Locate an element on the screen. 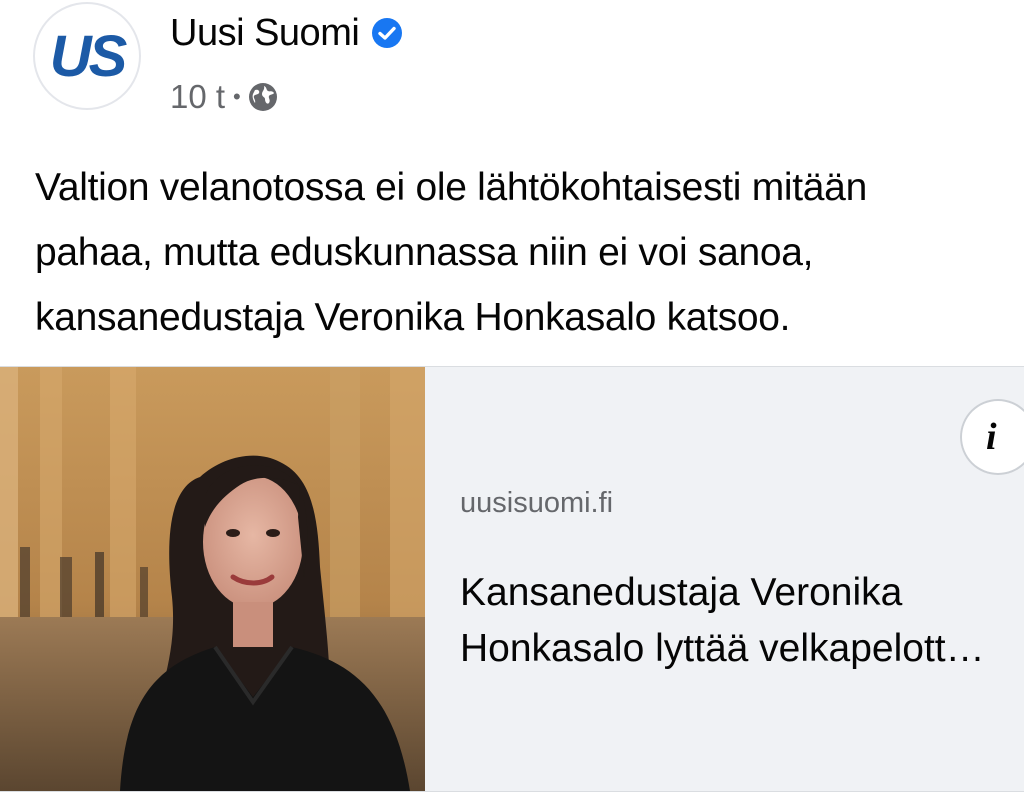  post-meta: 10 t • is located at coordinates (224, 97).